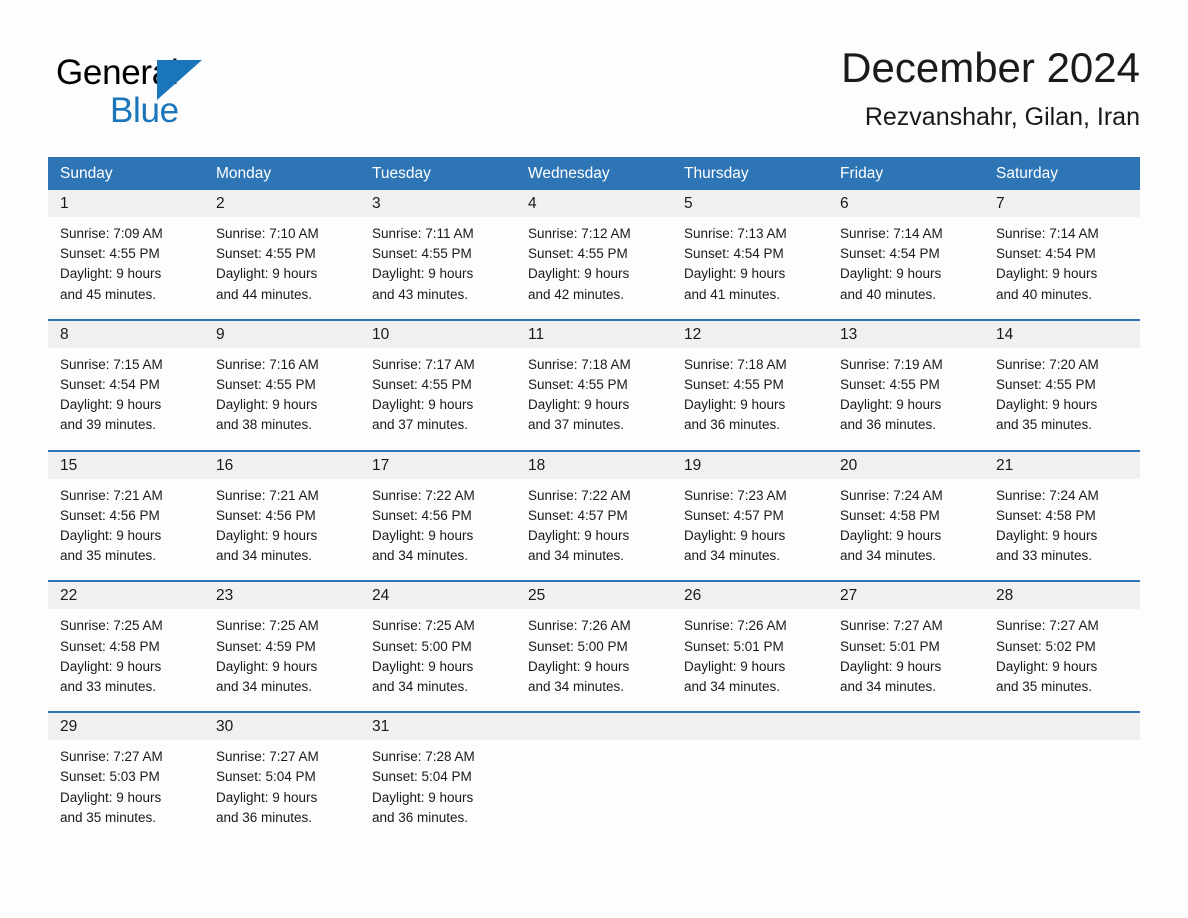 The image size is (1188, 918). I want to click on day-details, so click(594, 743).